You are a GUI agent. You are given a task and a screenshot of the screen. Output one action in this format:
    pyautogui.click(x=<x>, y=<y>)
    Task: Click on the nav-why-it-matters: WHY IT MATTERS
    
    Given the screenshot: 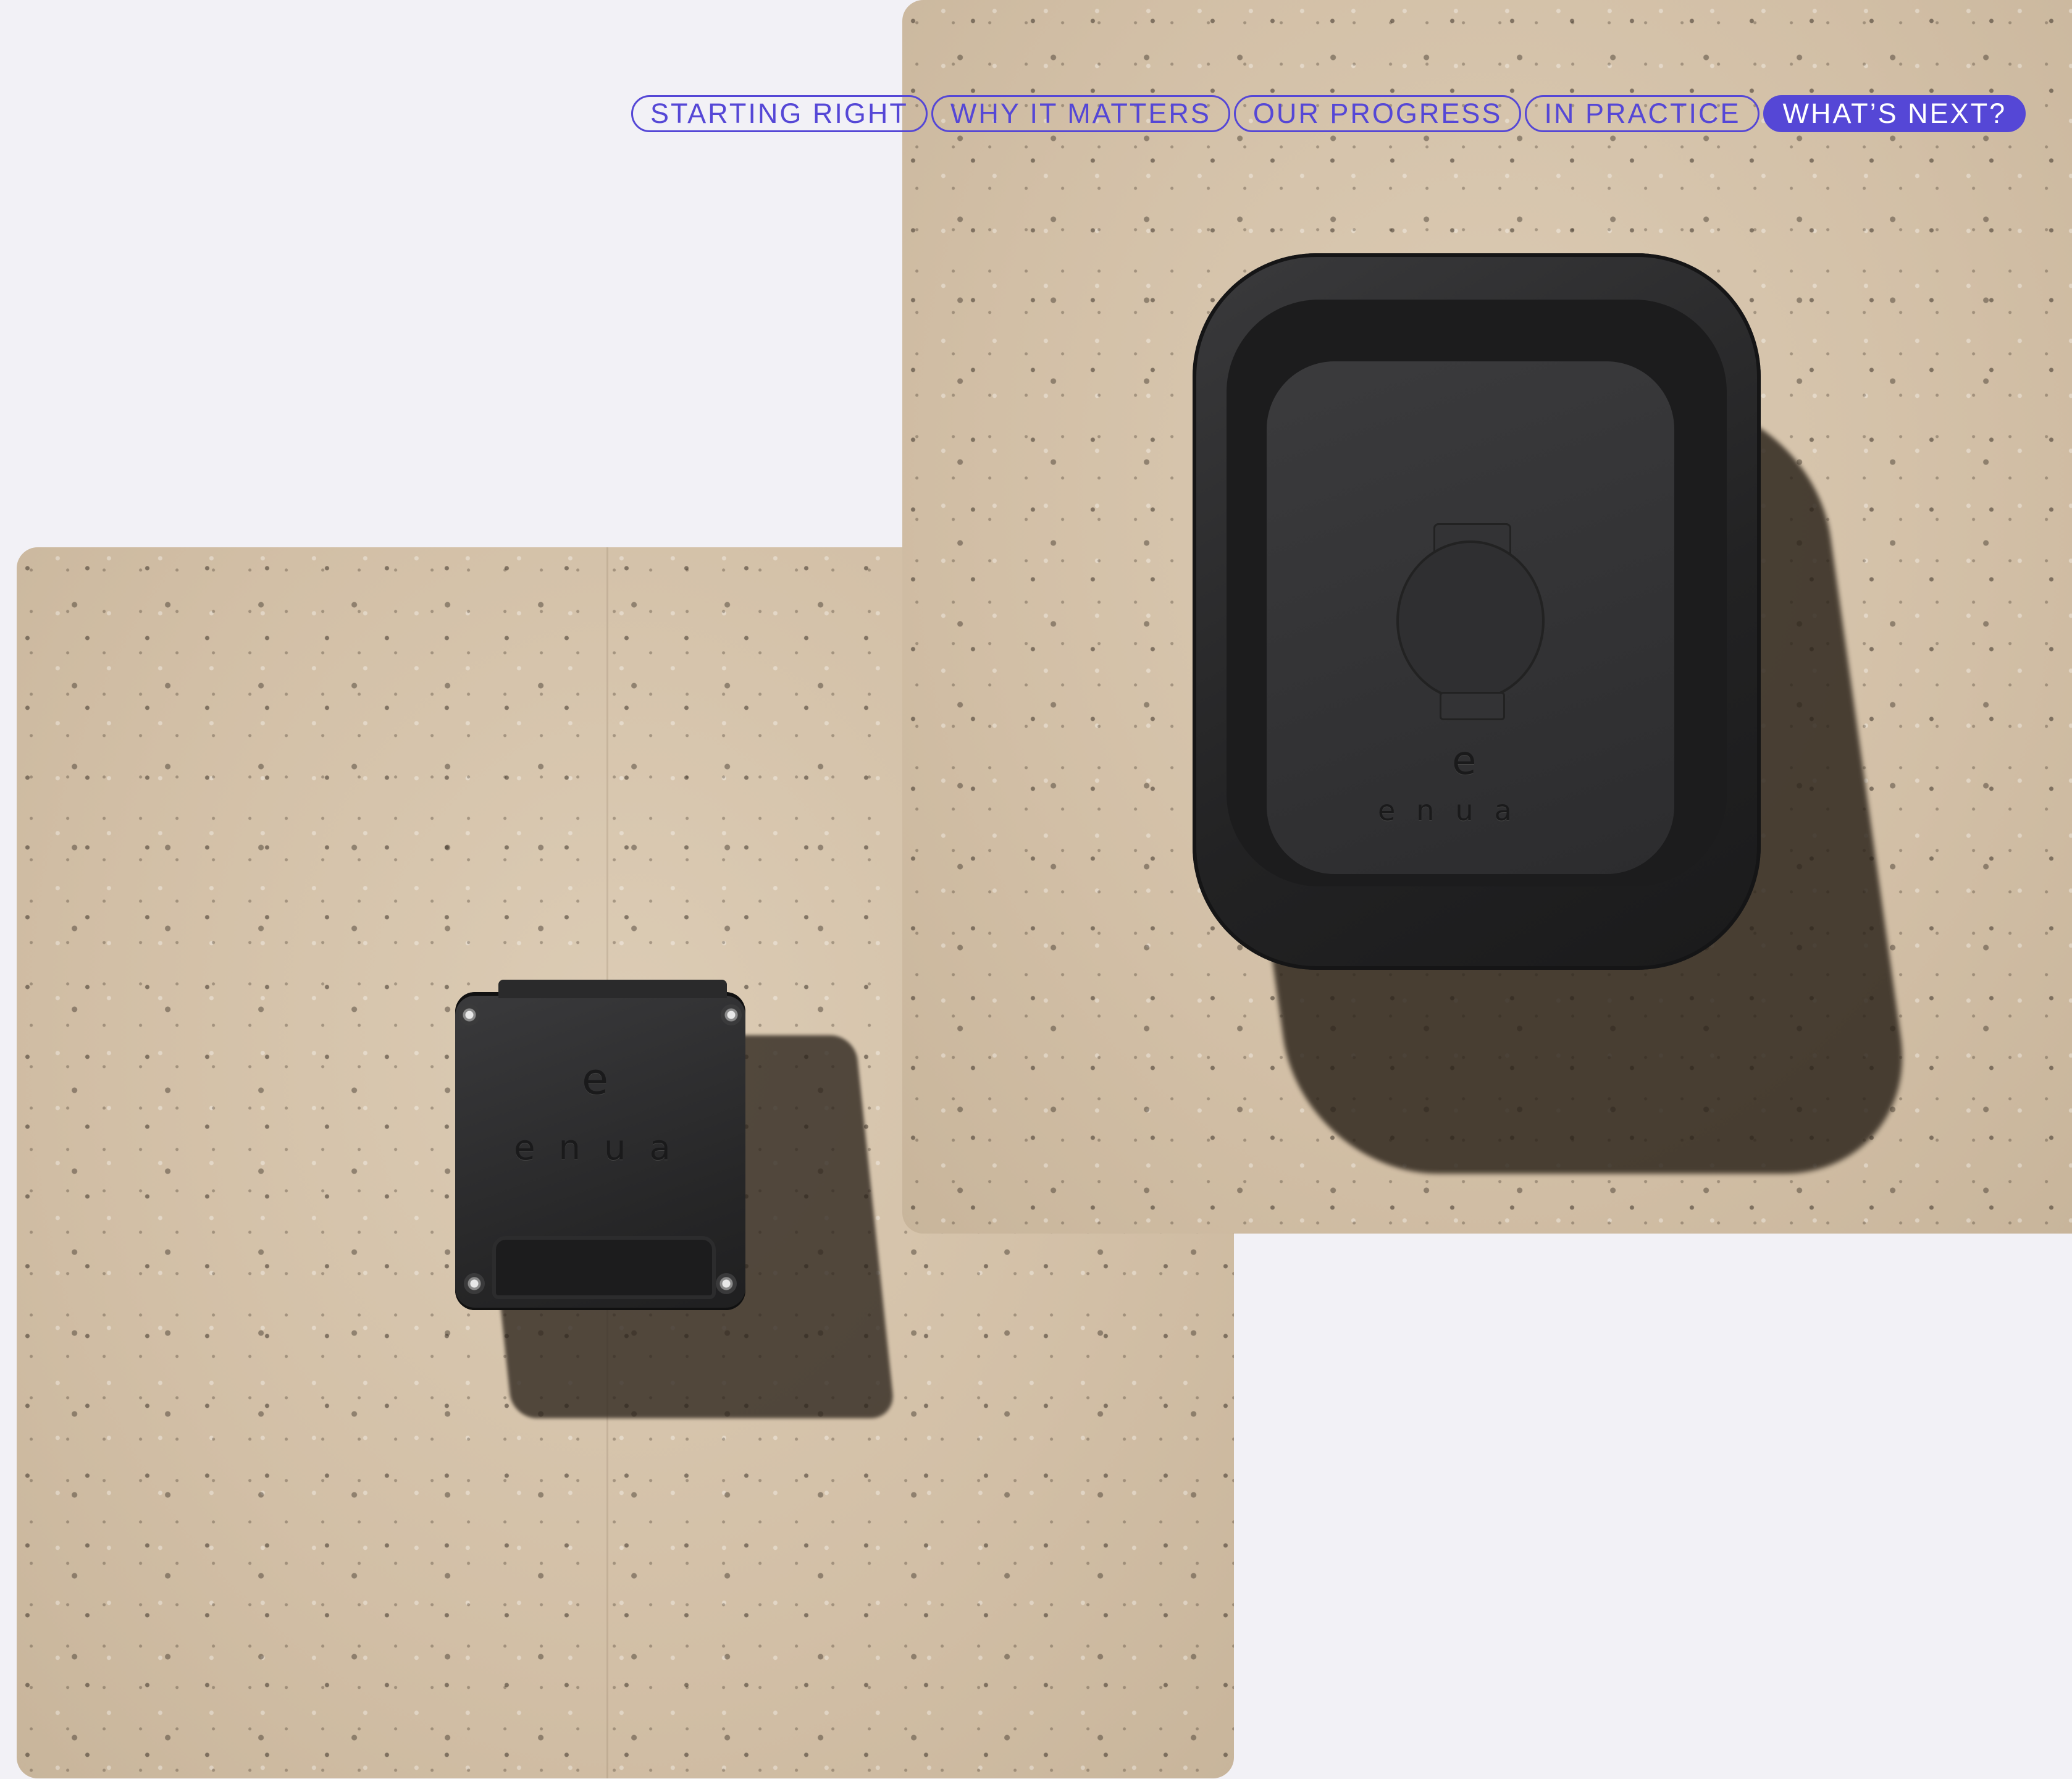 What is the action you would take?
    pyautogui.click(x=1080, y=113)
    